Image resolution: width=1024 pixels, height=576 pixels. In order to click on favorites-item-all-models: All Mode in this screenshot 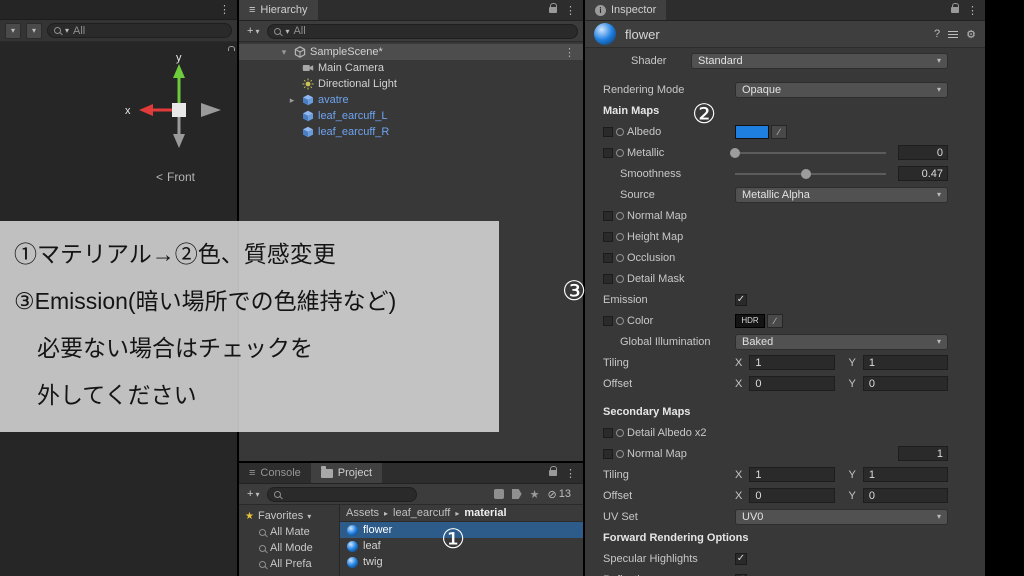, I will do `click(289, 548)`.